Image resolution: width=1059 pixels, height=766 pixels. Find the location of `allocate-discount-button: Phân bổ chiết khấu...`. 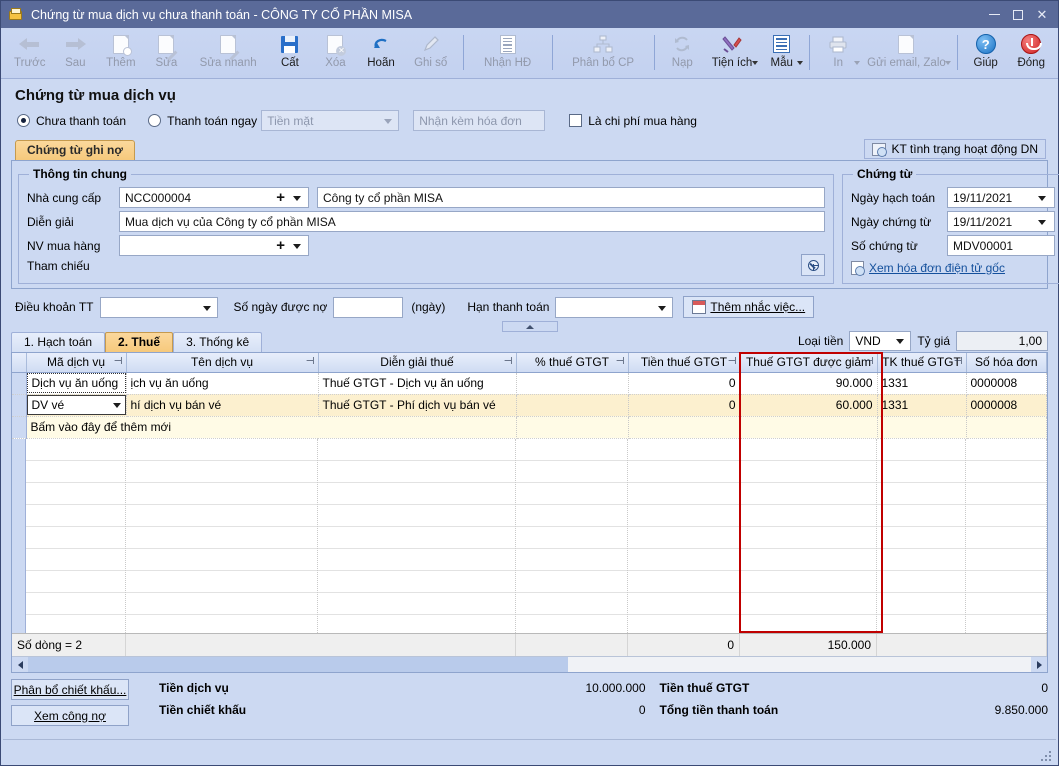

allocate-discount-button: Phân bổ chiết khấu... is located at coordinates (70, 689).